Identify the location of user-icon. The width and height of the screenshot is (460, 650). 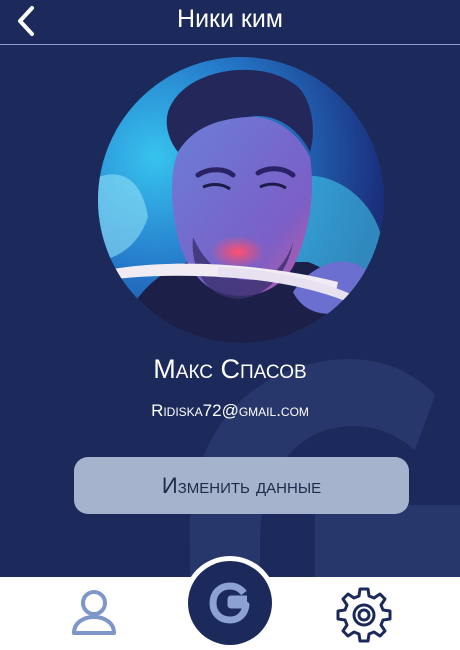
(94, 612).